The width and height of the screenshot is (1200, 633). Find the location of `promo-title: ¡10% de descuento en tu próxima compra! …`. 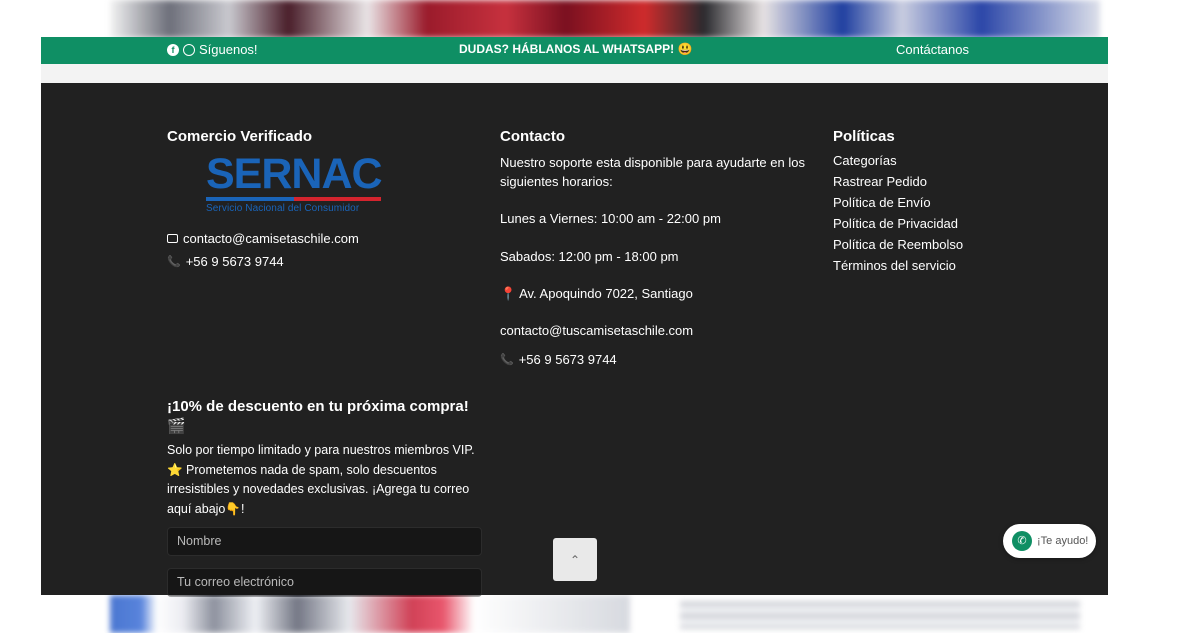

promo-title: ¡10% de descuento en tu próxima compra! … is located at coordinates (318, 416).